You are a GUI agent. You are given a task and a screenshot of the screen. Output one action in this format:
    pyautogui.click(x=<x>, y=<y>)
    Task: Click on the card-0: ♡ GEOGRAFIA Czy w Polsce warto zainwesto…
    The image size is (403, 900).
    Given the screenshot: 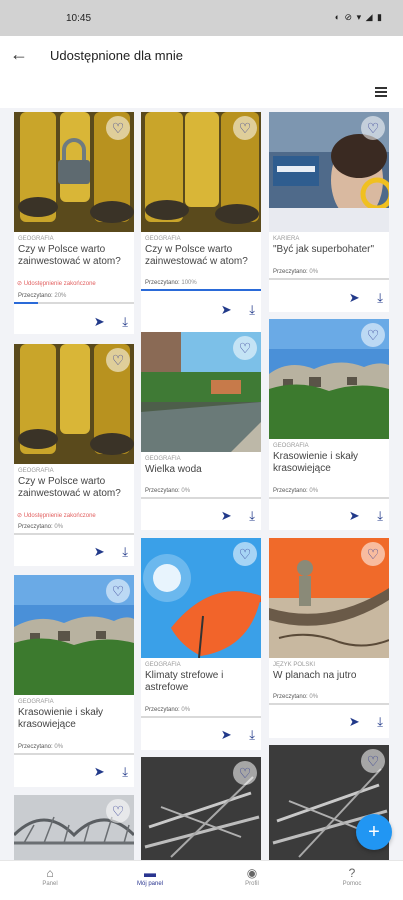 What is the action you would take?
    pyautogui.click(x=74, y=223)
    